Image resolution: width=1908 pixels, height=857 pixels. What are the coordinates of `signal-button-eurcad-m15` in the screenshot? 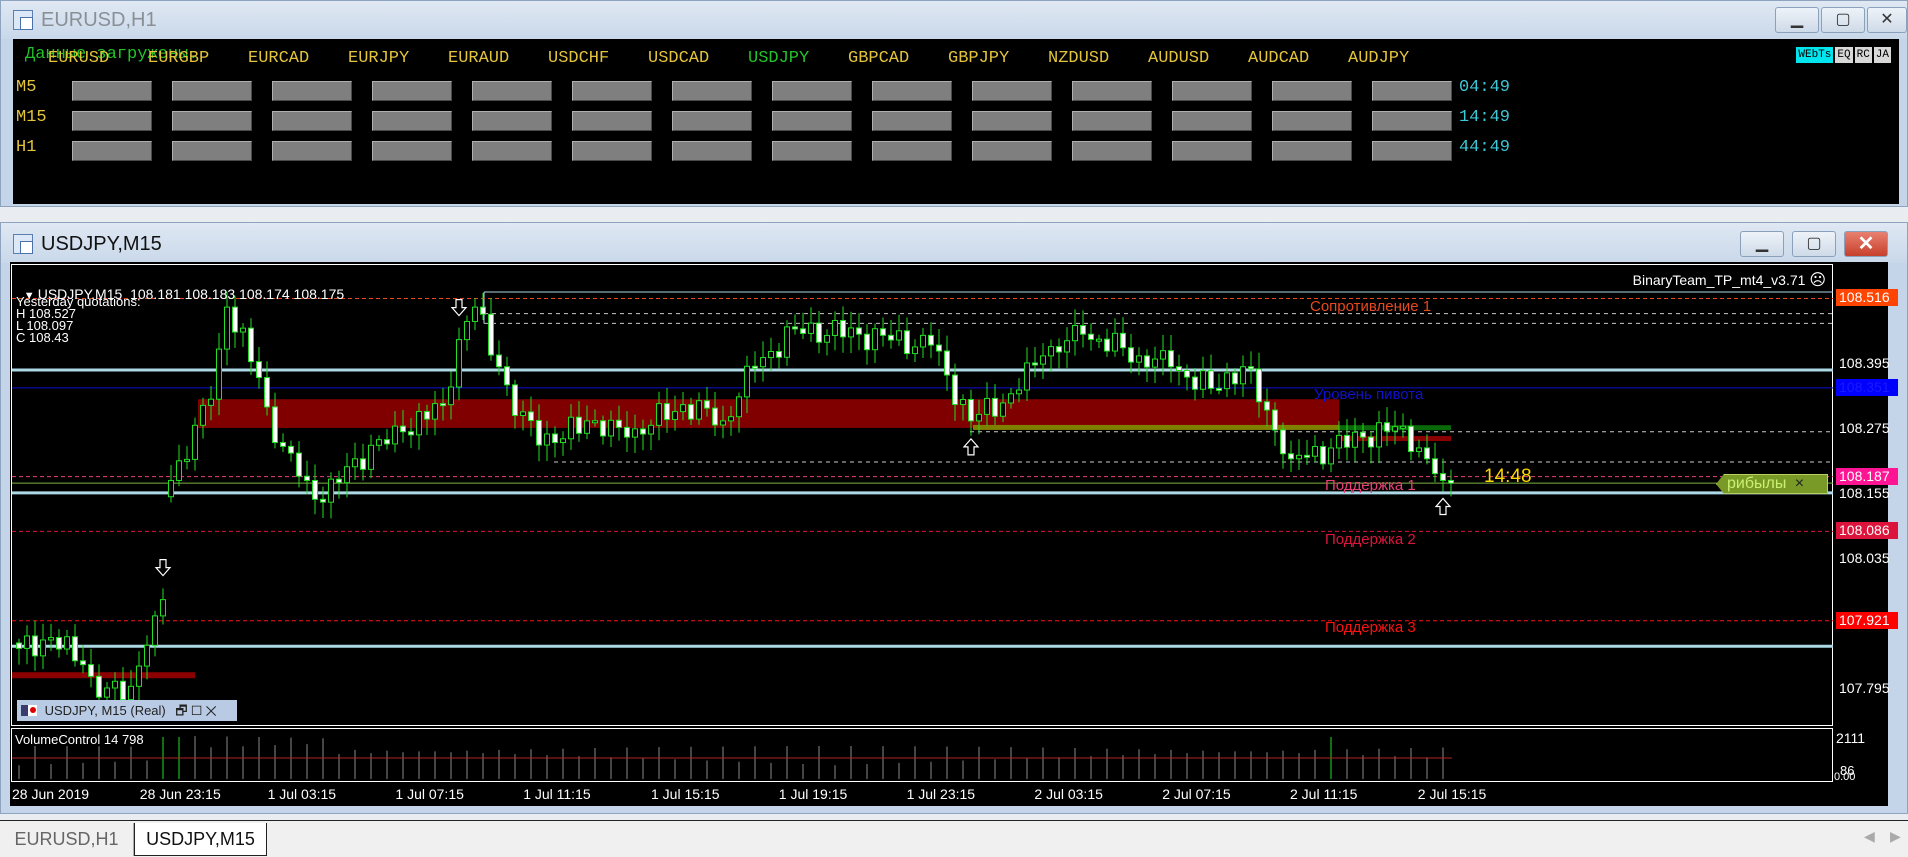 It's located at (312, 121).